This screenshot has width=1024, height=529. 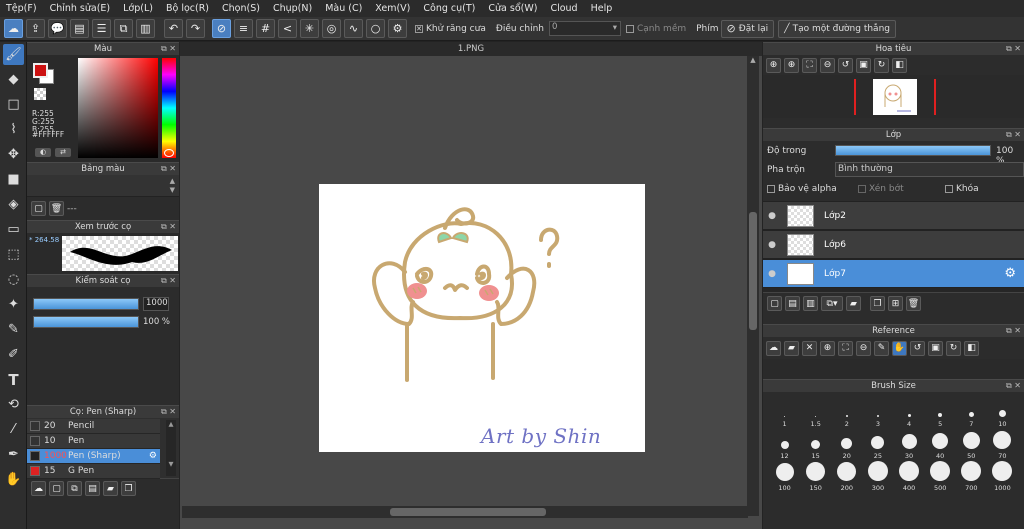 What do you see at coordinates (13, 79) in the screenshot?
I see `eraser-tool-icon: ◆` at bounding box center [13, 79].